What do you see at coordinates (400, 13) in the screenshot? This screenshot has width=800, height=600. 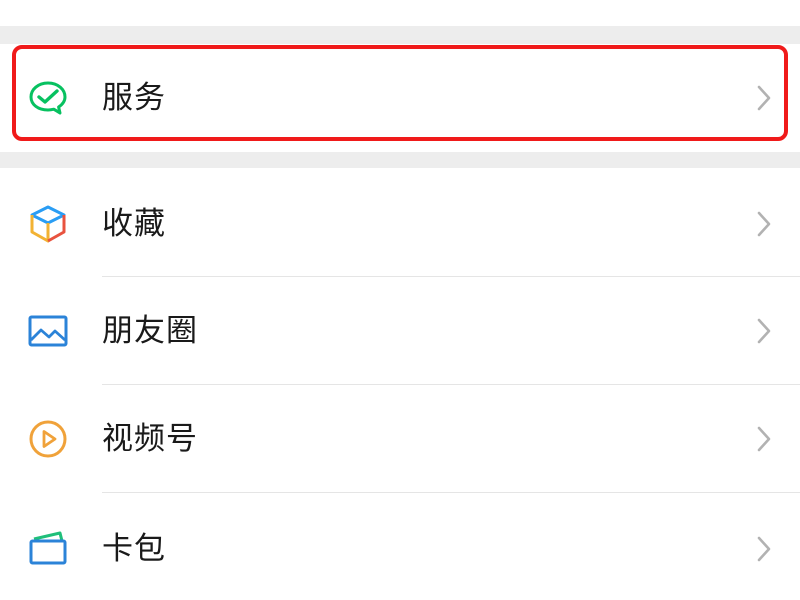 I see `top-panel` at bounding box center [400, 13].